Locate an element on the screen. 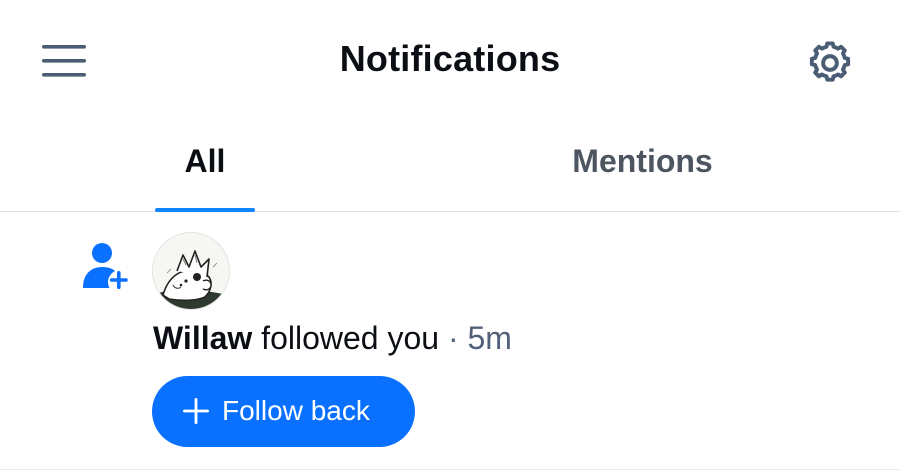  avatar-image is located at coordinates (191, 271).